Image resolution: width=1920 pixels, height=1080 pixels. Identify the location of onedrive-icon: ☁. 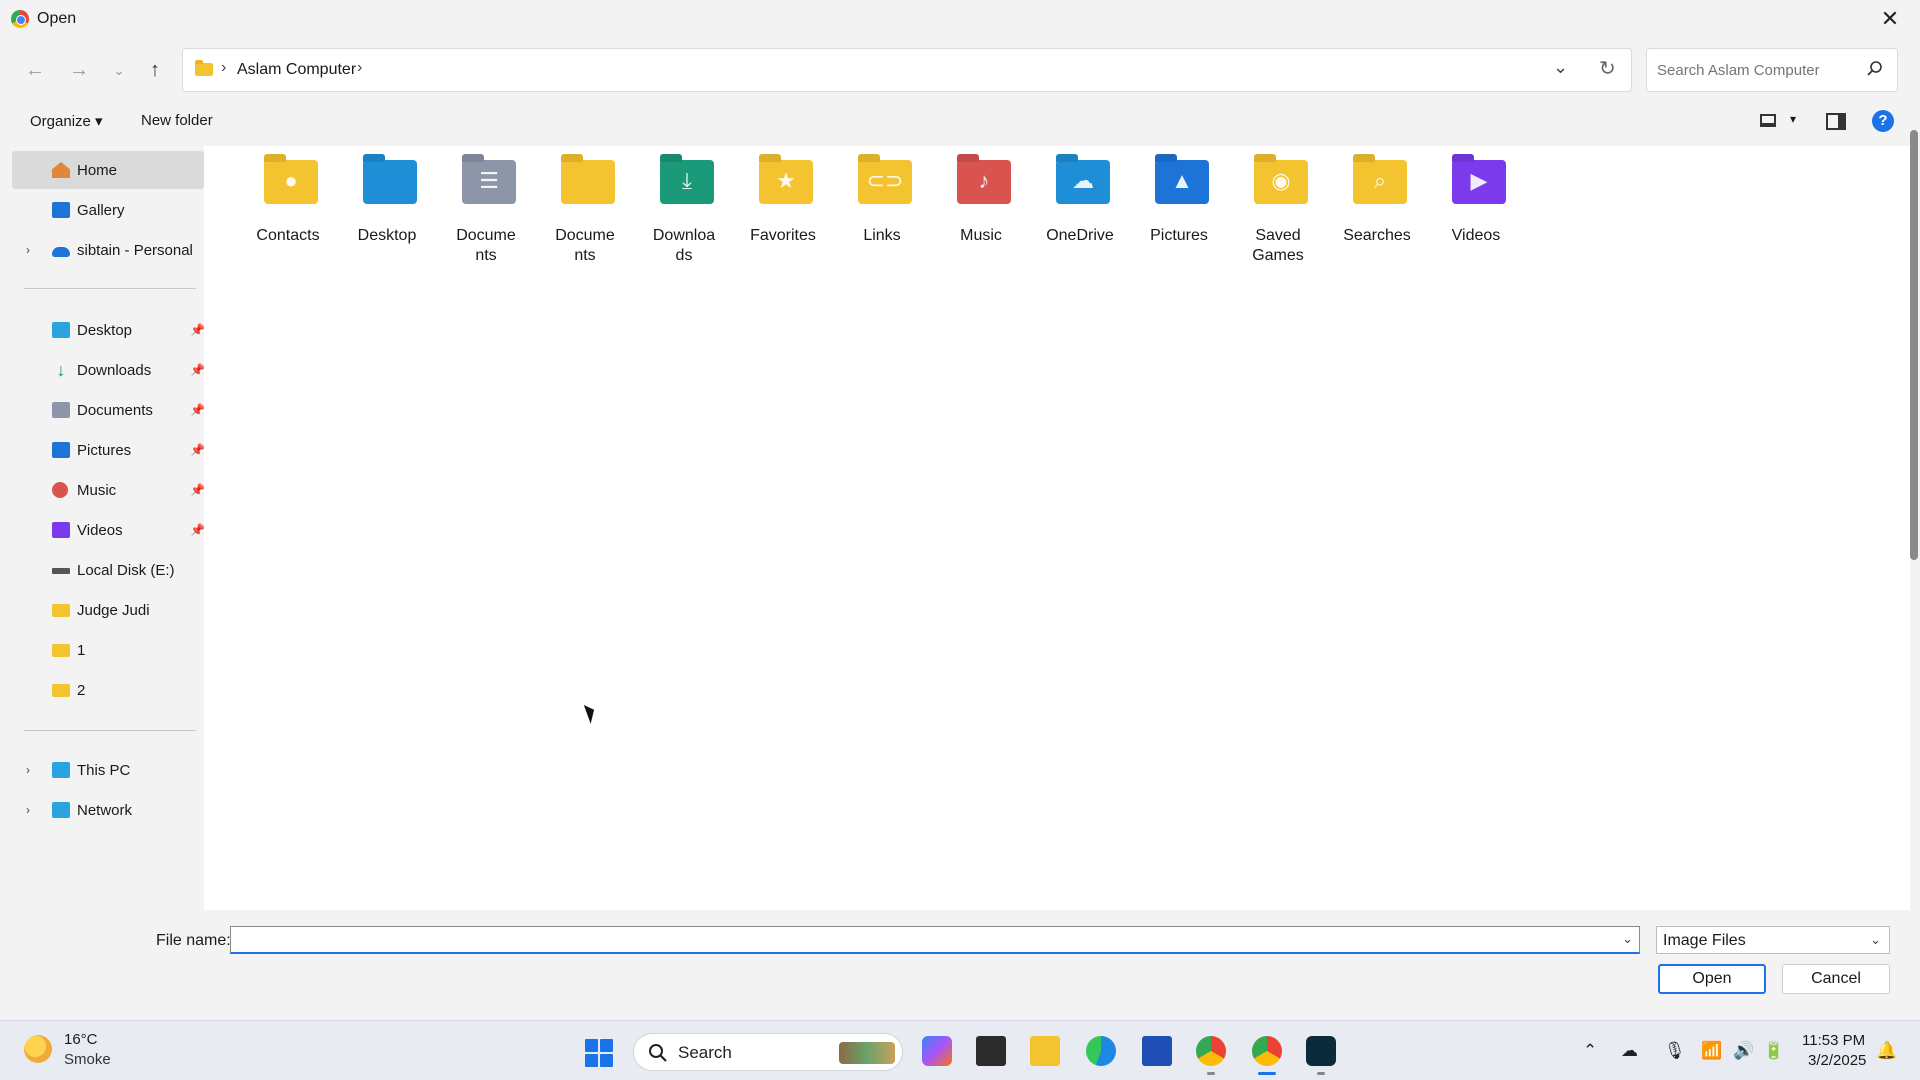
(1629, 1051).